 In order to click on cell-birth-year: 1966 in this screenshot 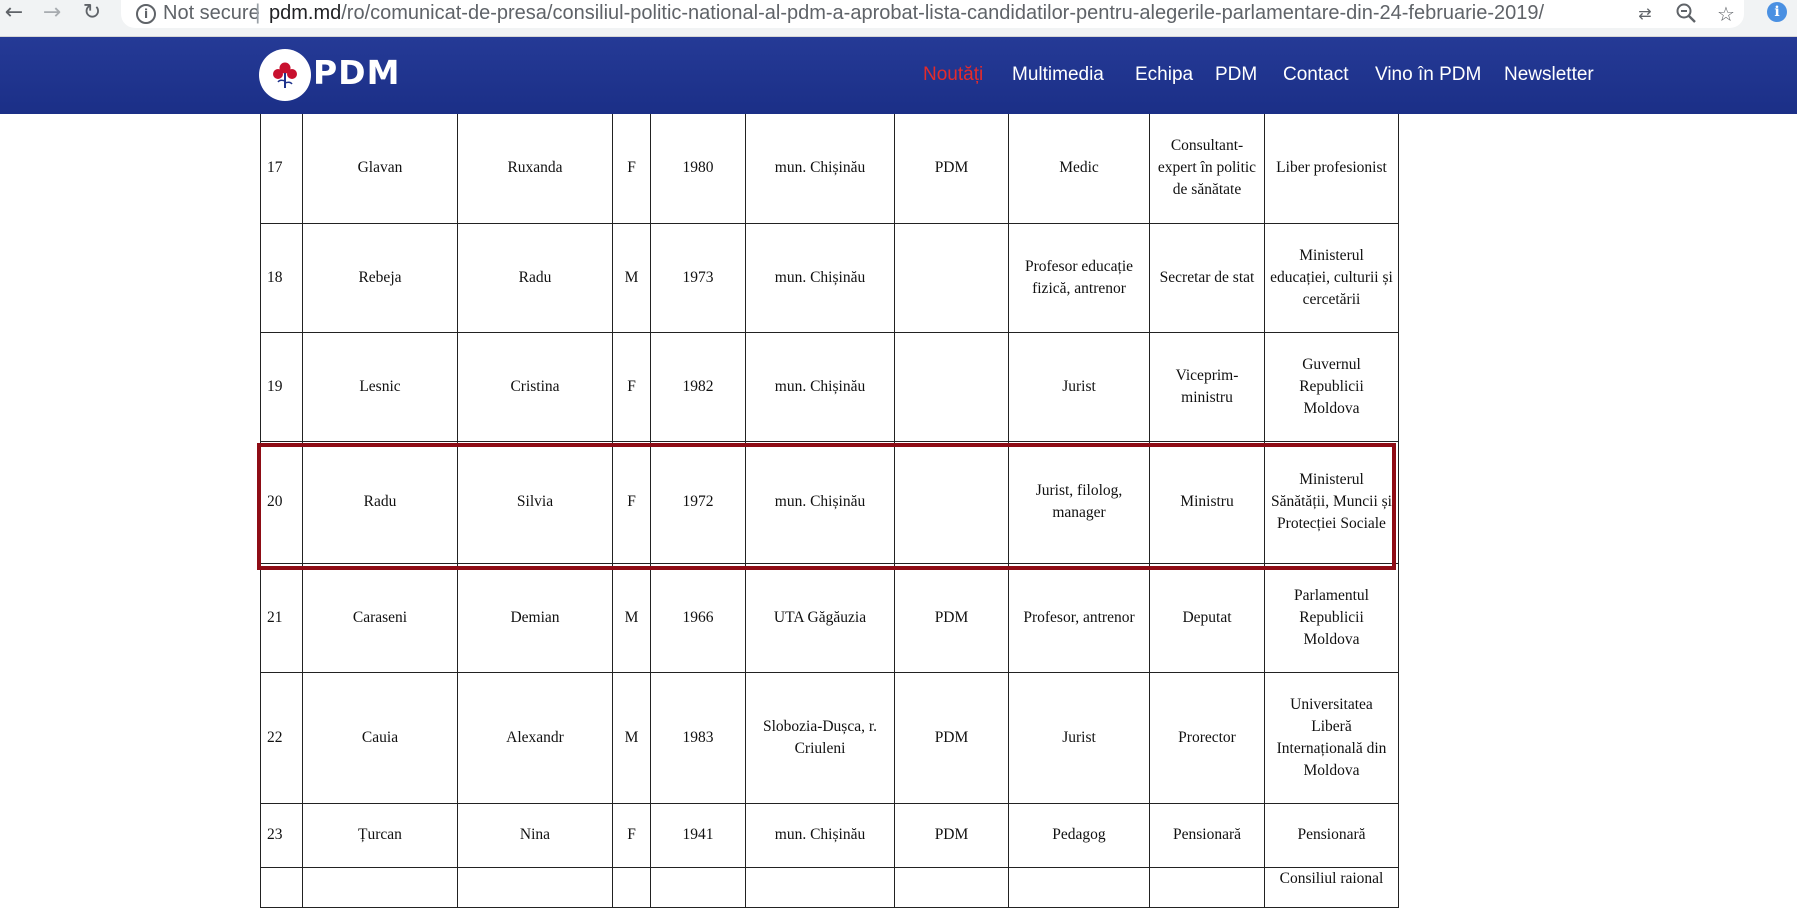, I will do `click(698, 617)`.